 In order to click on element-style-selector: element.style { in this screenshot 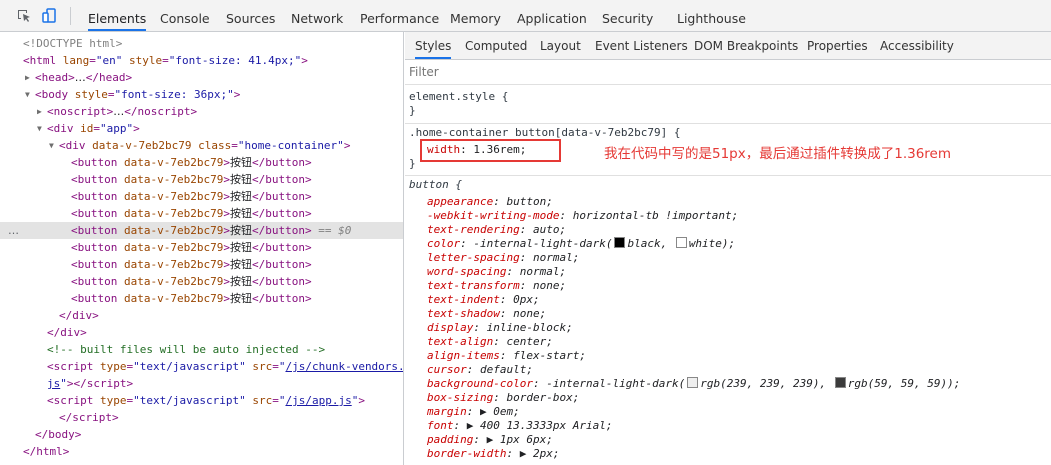, I will do `click(458, 97)`.